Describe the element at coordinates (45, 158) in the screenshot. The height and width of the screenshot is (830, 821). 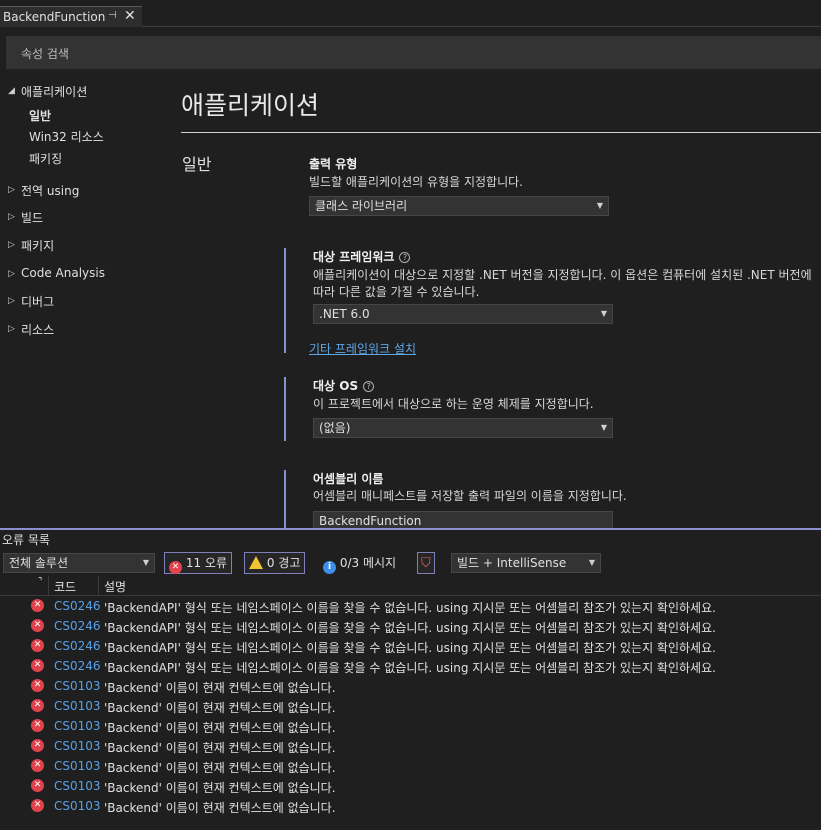
I see `nav-item-packaging: 패키징` at that location.